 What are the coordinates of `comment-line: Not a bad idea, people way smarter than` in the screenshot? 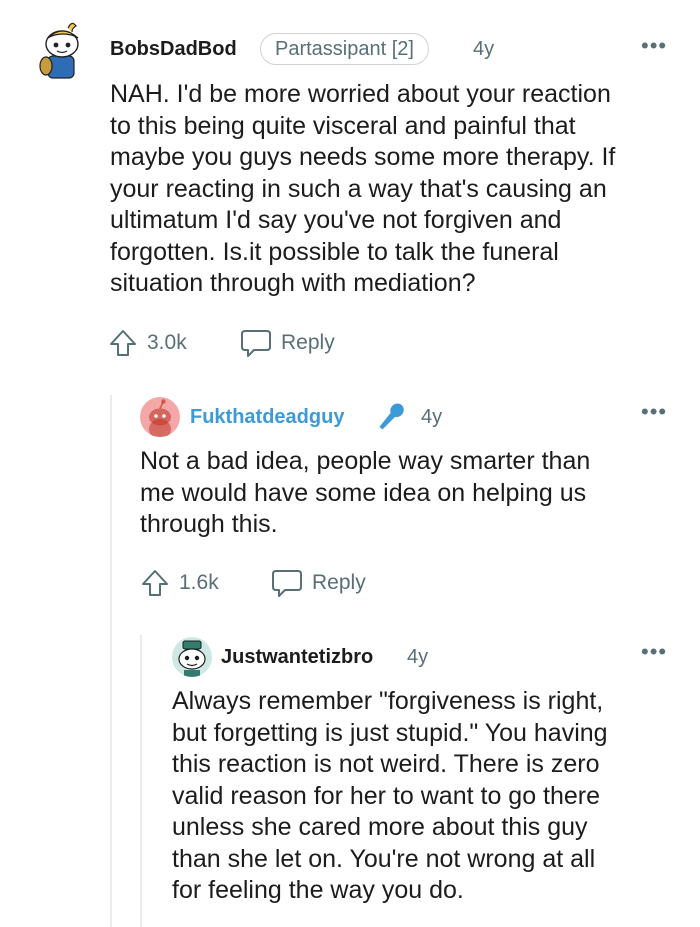 It's located at (365, 461).